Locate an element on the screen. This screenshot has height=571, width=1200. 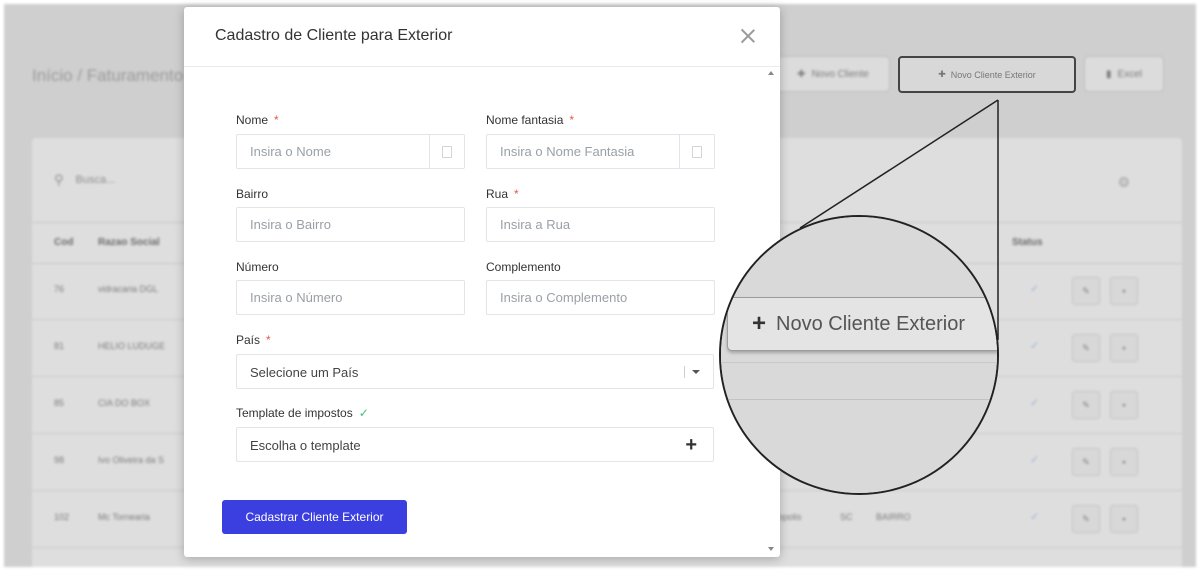
zoom-callout-lines is located at coordinates (899, 219).